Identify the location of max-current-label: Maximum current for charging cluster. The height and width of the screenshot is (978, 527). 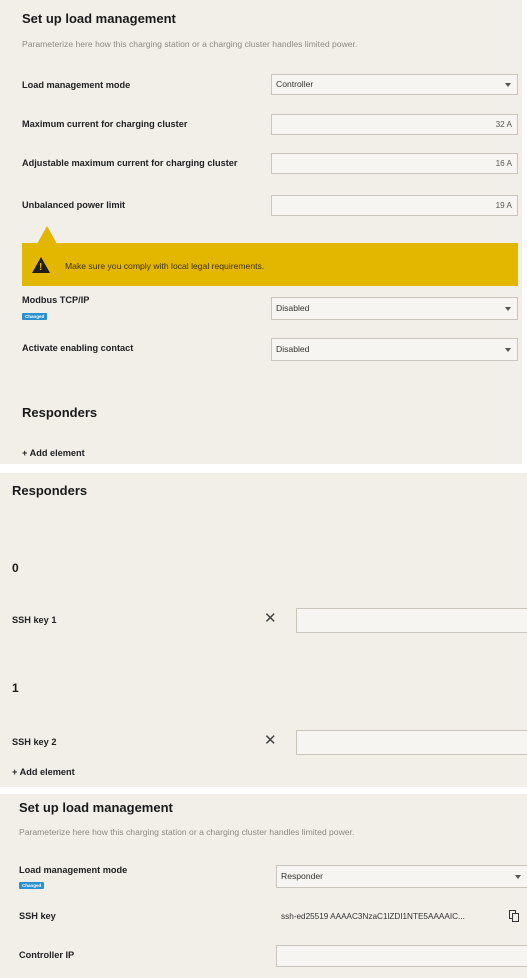
(105, 124).